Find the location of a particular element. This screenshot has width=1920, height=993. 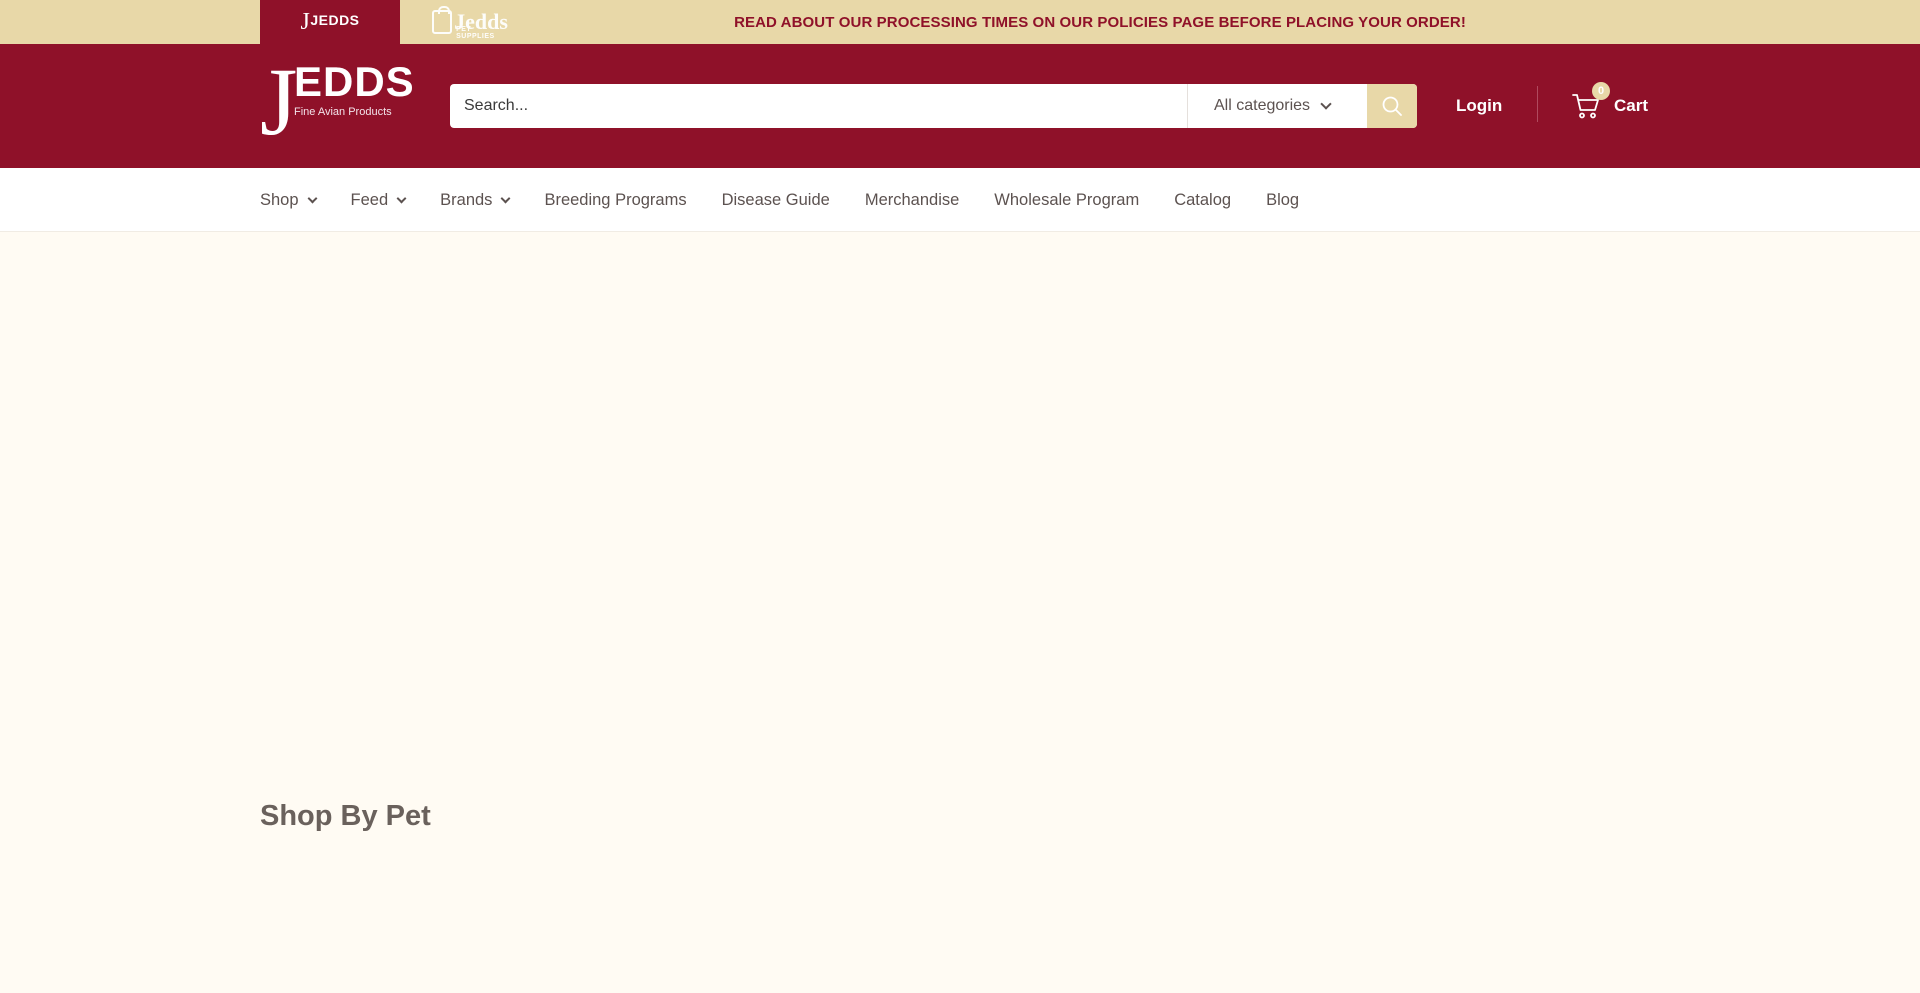

header-divider is located at coordinates (1537, 104).